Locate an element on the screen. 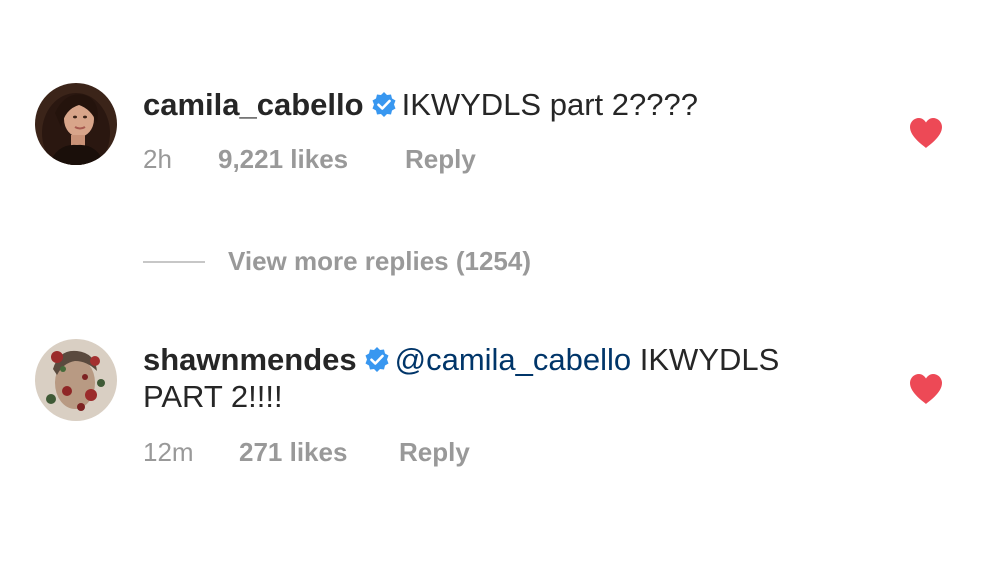 The width and height of the screenshot is (1000, 562). divider-line is located at coordinates (174, 262).